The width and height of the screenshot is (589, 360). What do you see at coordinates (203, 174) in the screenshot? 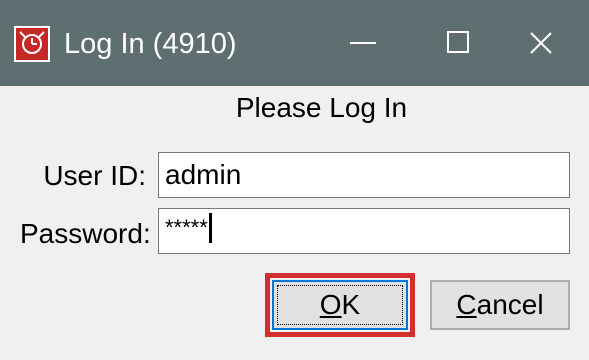
I see `user-id-value: admin` at bounding box center [203, 174].